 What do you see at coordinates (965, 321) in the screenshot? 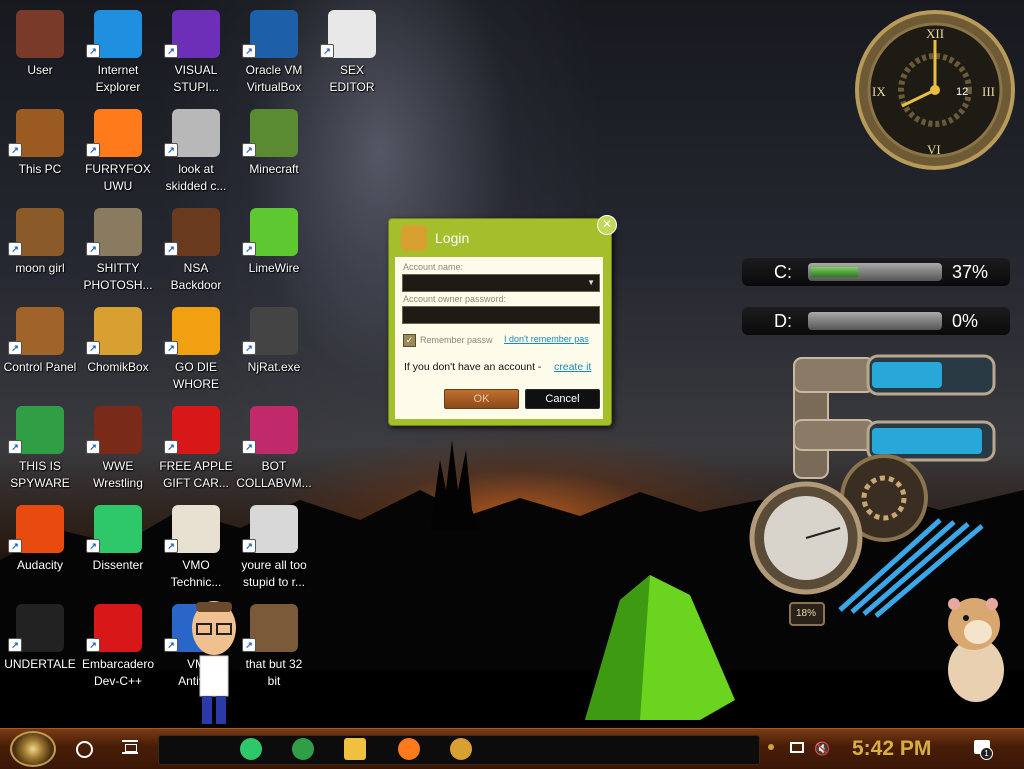
I see `drive-percent: 0%` at bounding box center [965, 321].